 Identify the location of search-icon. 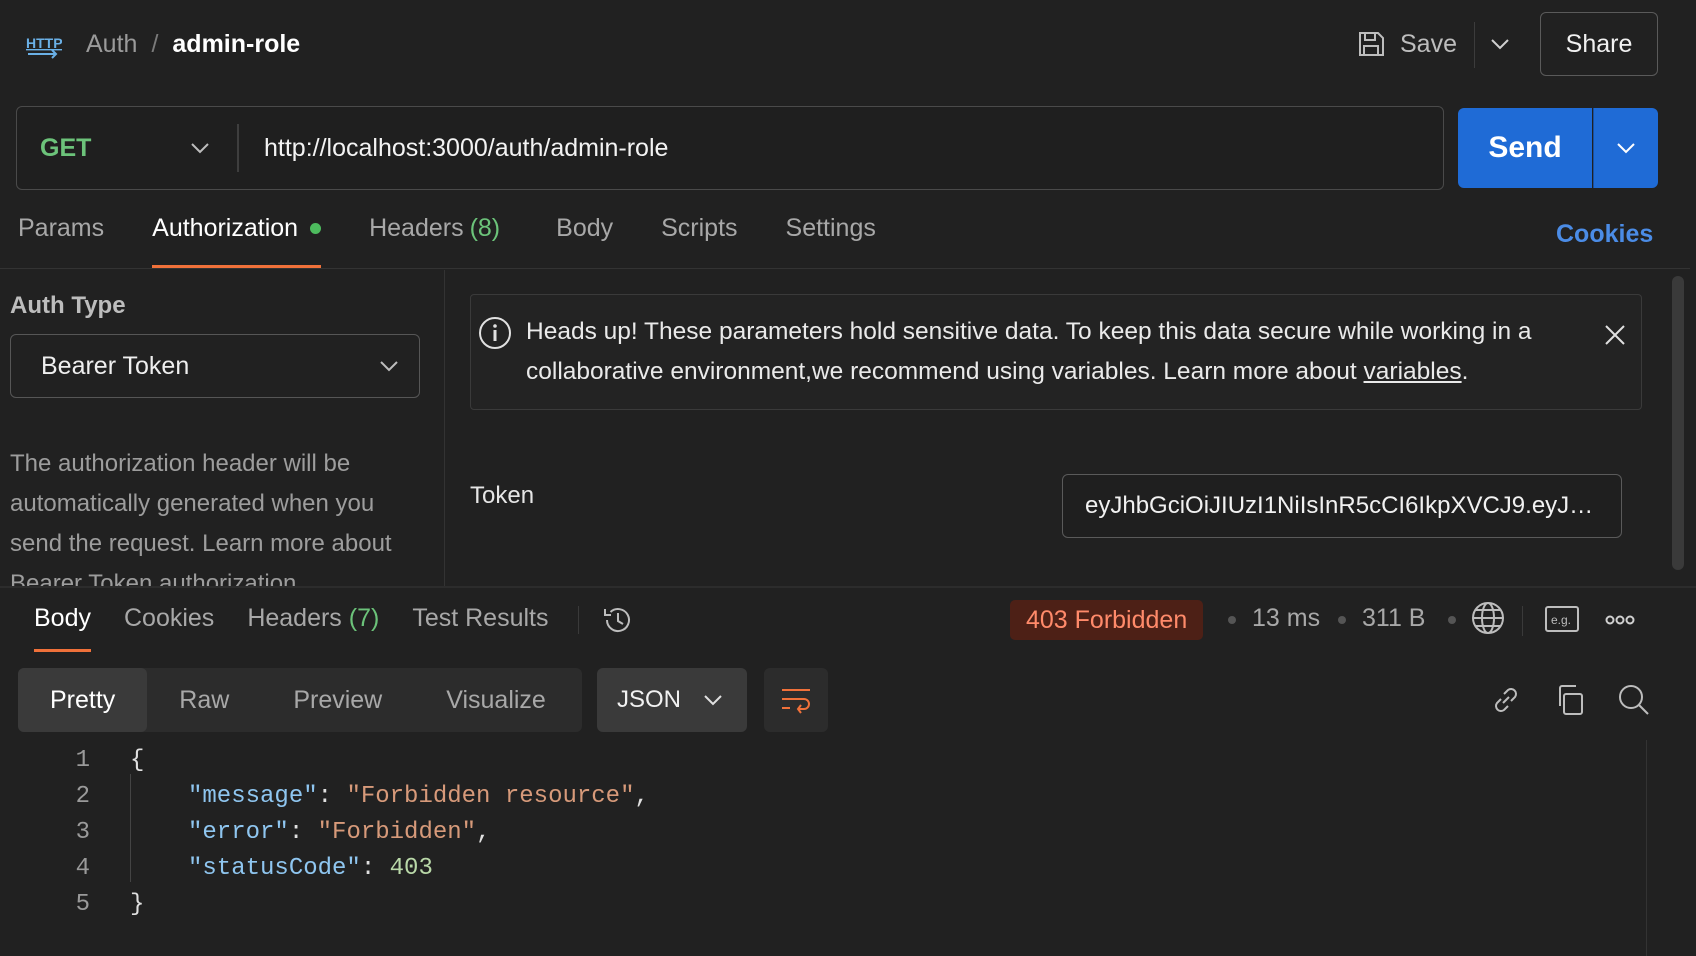
(1634, 700).